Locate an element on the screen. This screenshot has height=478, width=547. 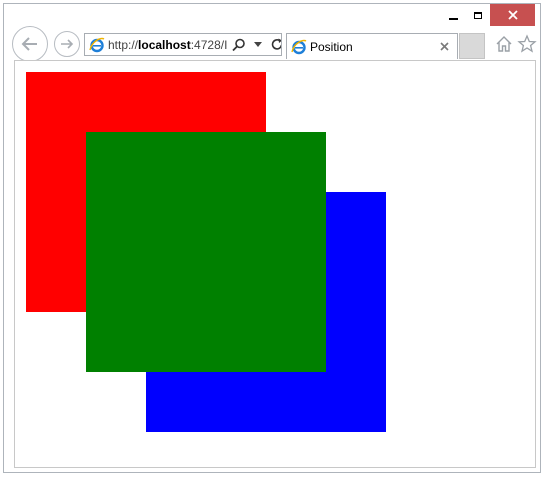
favorites-button is located at coordinates (527, 44).